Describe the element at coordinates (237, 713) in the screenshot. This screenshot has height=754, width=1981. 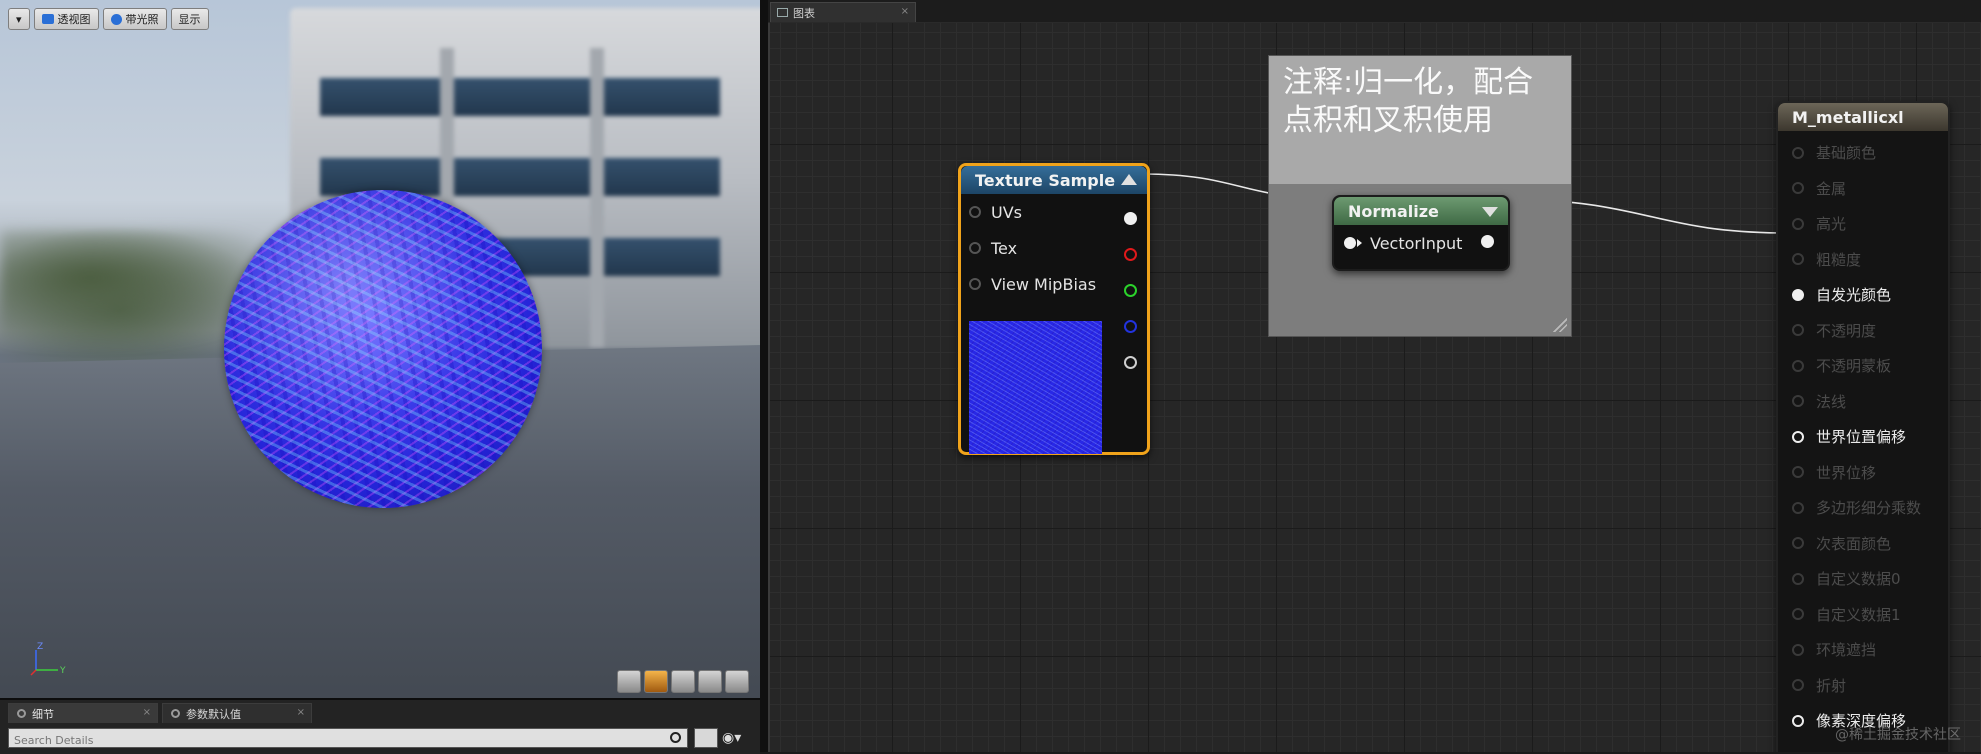
I see `tab-parameter-defaults: 参数默认值 ×` at that location.